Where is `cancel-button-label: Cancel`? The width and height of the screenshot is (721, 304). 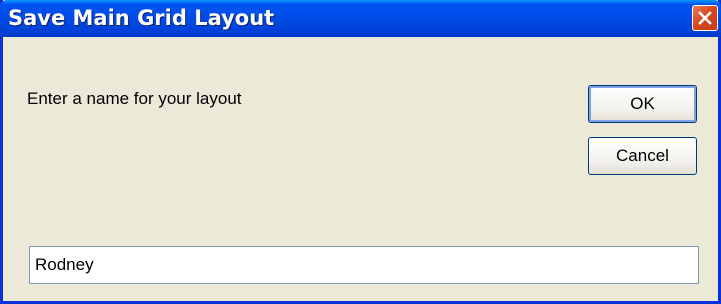 cancel-button-label: Cancel is located at coordinates (642, 155).